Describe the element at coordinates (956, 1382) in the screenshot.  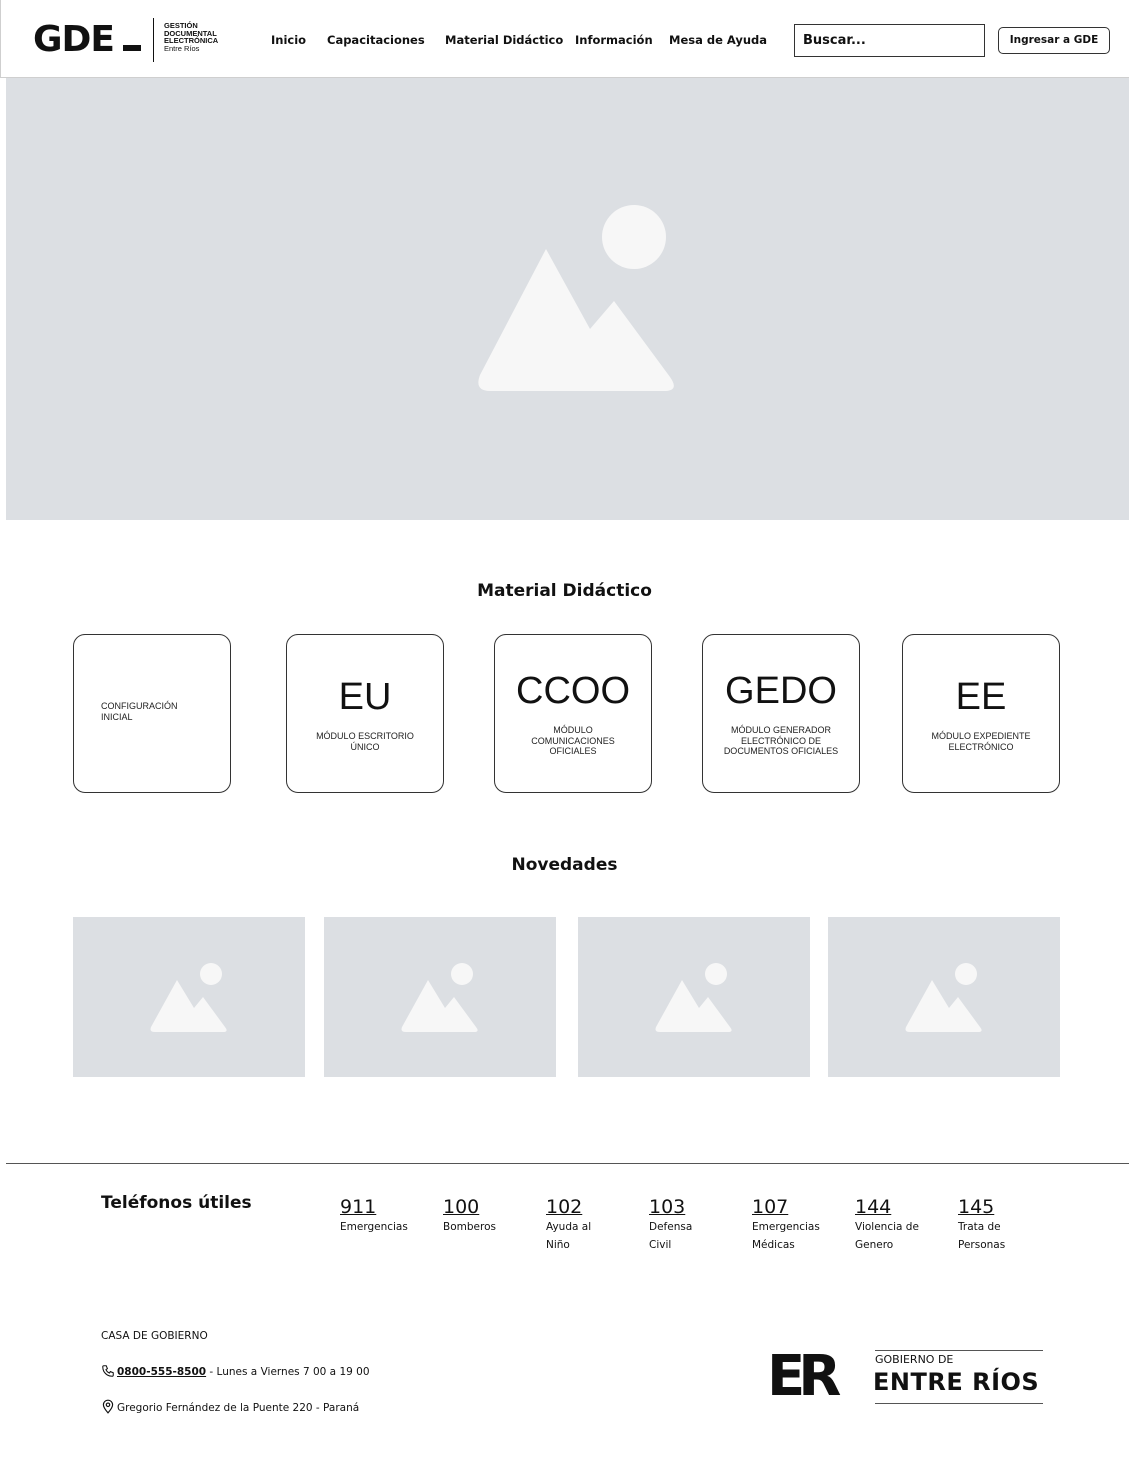
I see `logo-big-text: ENTRE RÍOS` at that location.